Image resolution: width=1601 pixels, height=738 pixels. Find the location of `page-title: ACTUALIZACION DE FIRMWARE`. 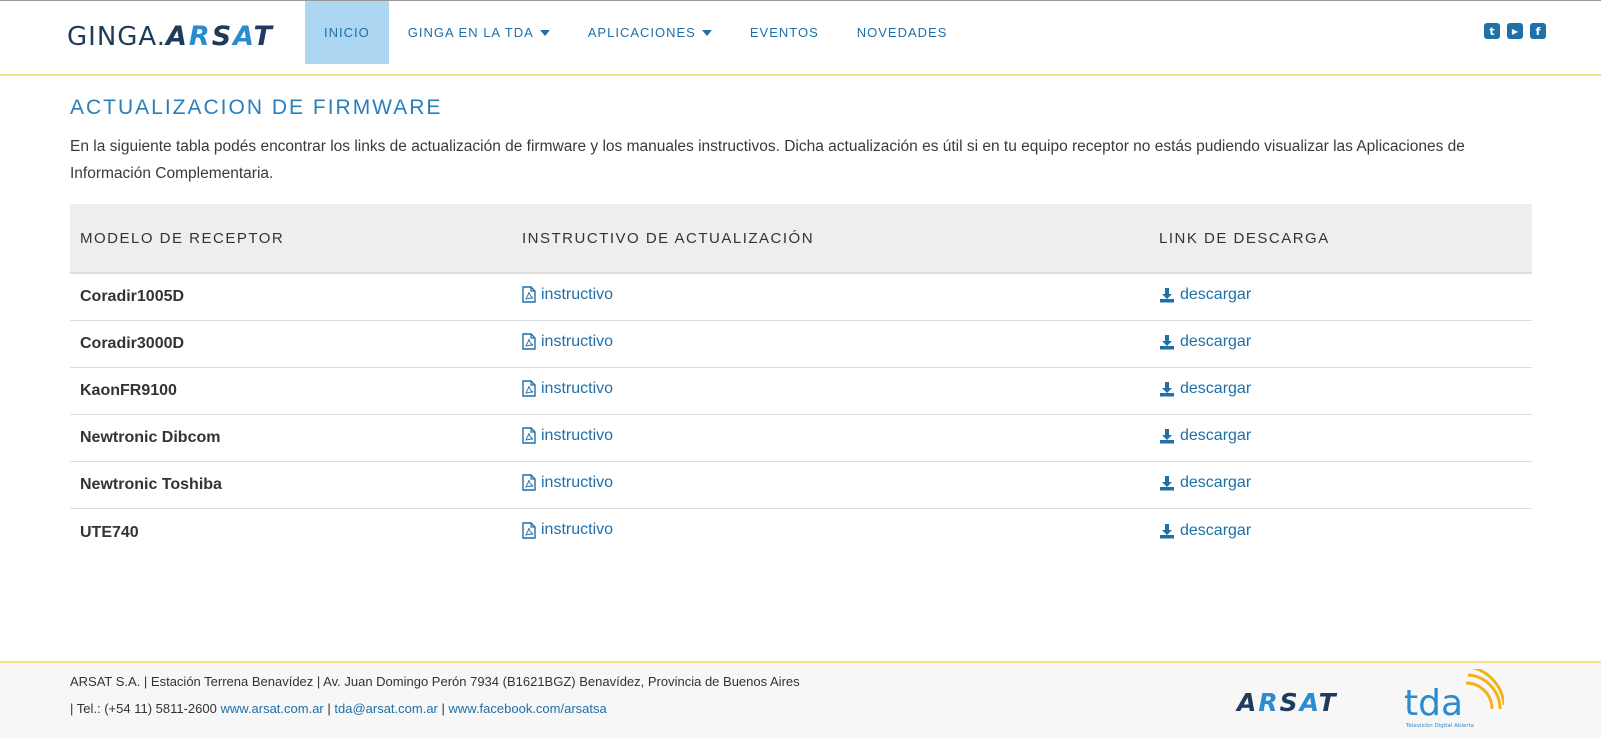

page-title: ACTUALIZACION DE FIRMWARE is located at coordinates (256, 107).